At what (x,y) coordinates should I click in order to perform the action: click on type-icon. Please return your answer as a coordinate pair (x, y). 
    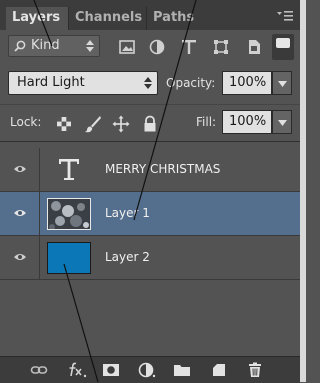
    Looking at the image, I should click on (69, 170).